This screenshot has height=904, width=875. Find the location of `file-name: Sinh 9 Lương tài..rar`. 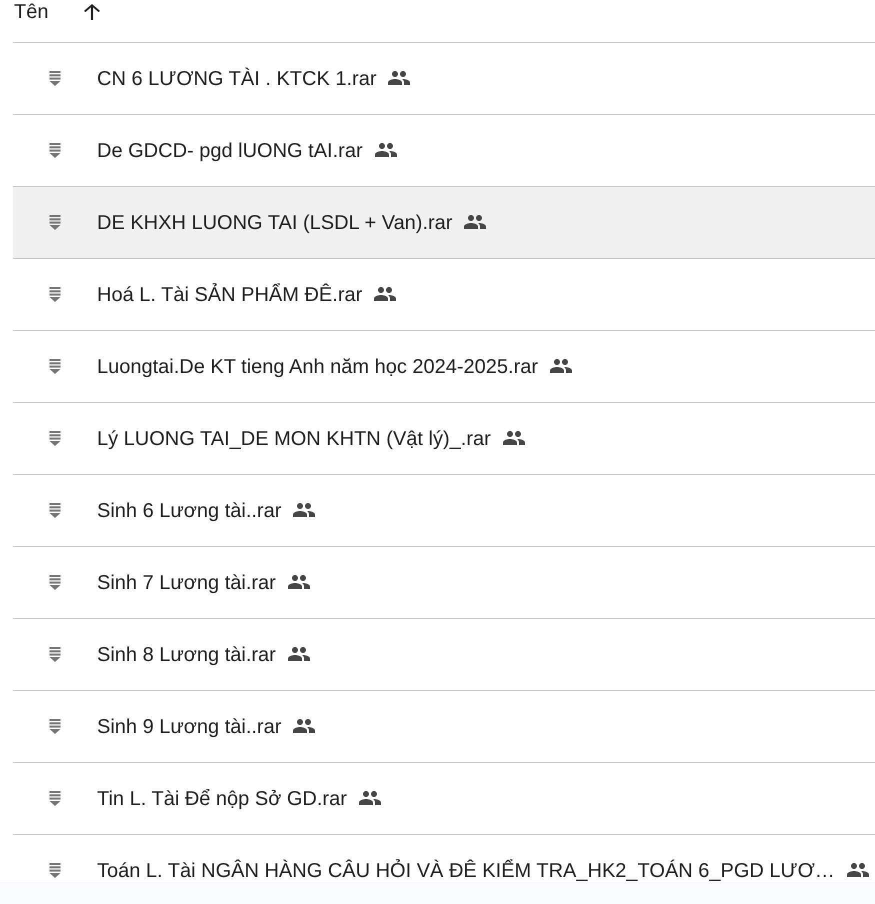

file-name: Sinh 9 Lương tài..rar is located at coordinates (189, 727).